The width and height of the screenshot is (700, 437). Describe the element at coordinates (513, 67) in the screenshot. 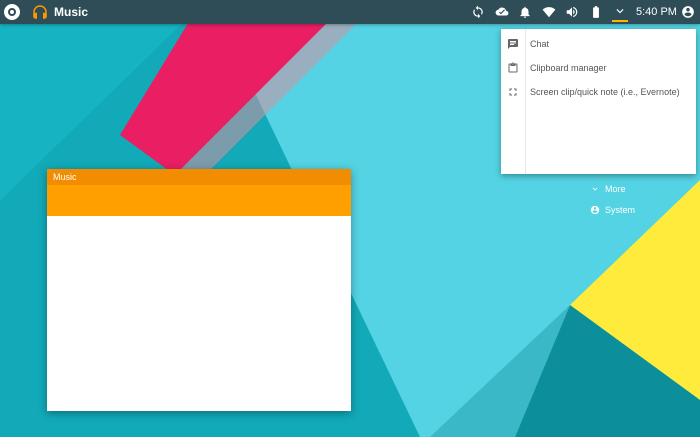

I see `clipboard-icon` at that location.